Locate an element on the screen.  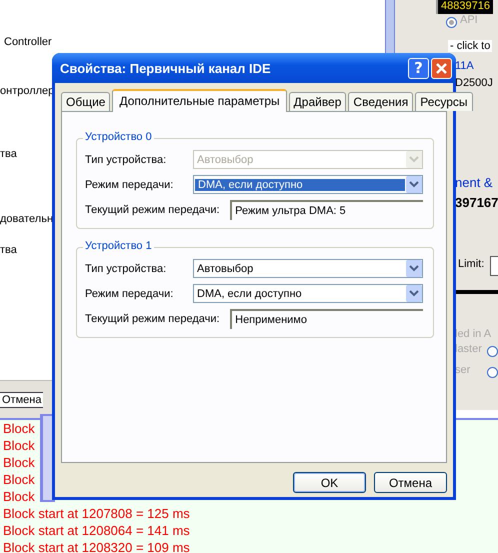
window-title: Свойства: Первичный канал IDE is located at coordinates (166, 68).